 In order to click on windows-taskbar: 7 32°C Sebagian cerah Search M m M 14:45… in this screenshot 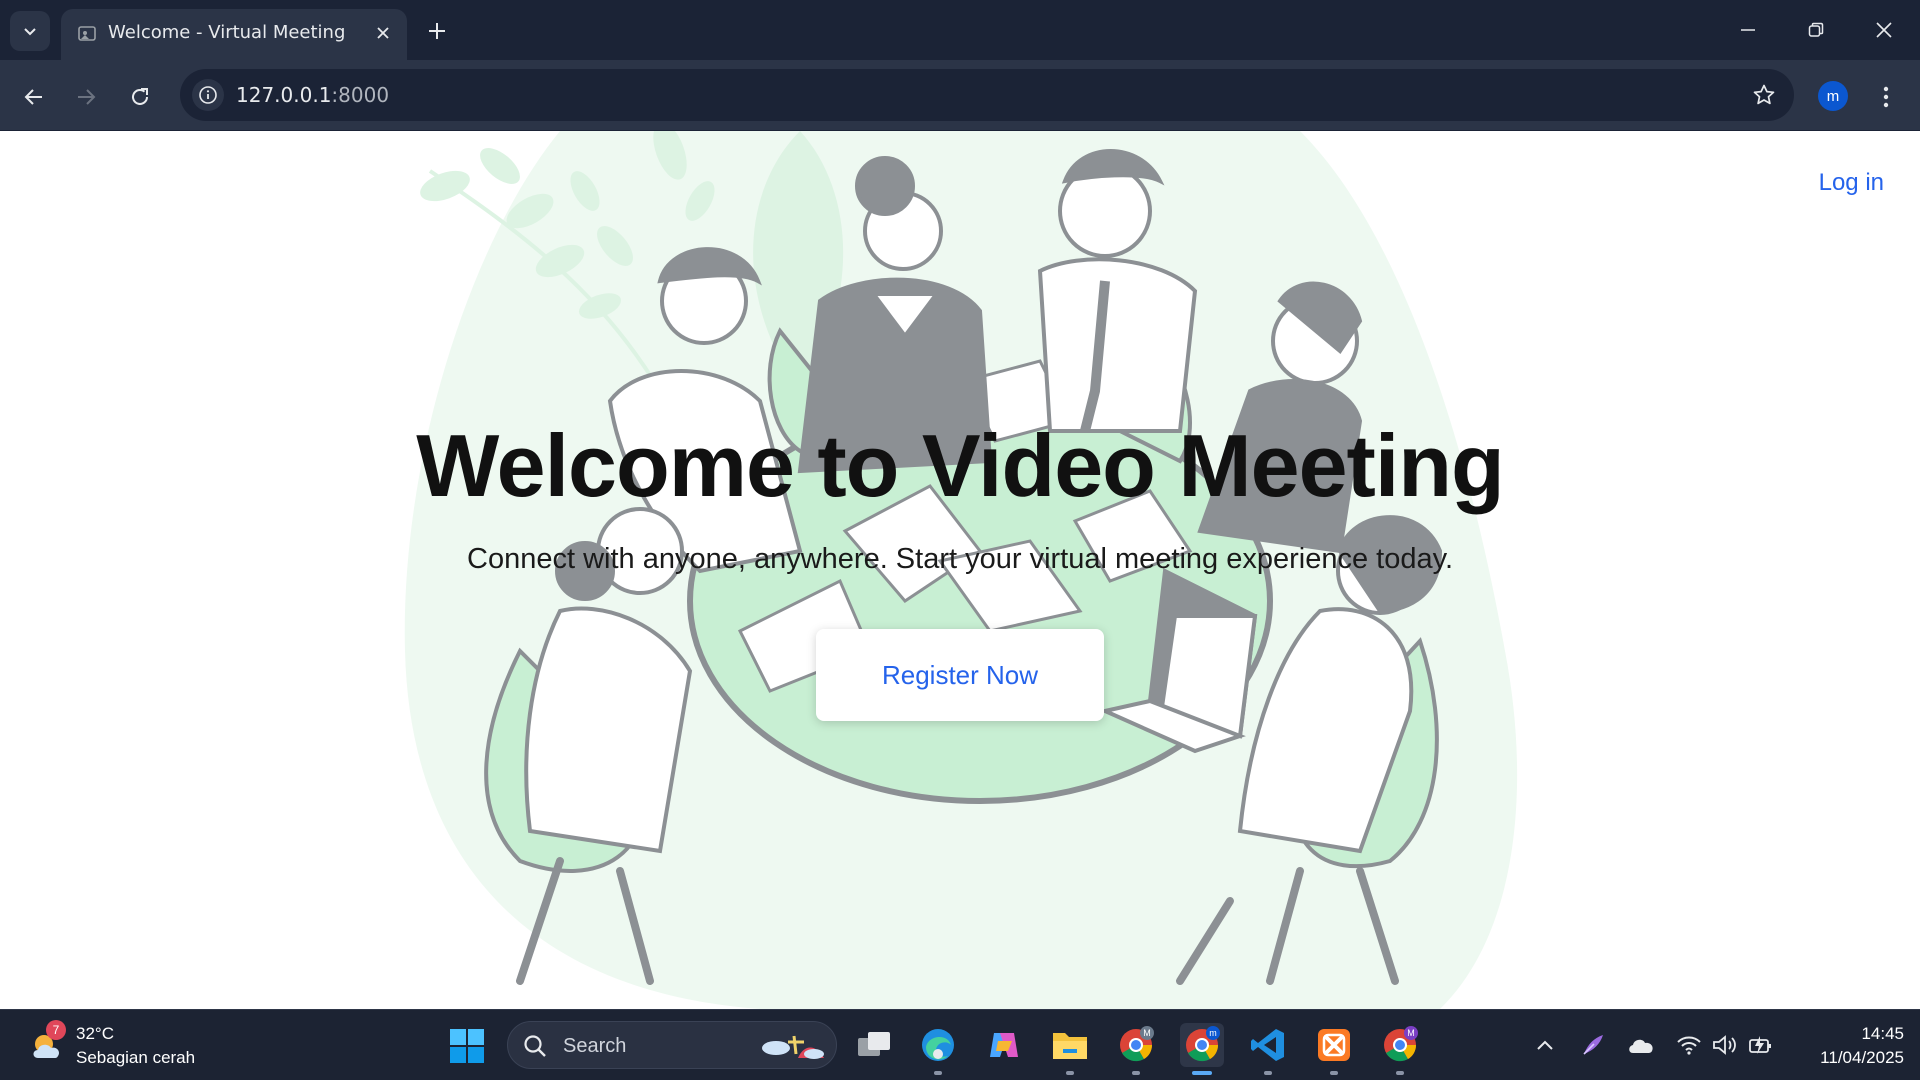, I will do `click(960, 1044)`.